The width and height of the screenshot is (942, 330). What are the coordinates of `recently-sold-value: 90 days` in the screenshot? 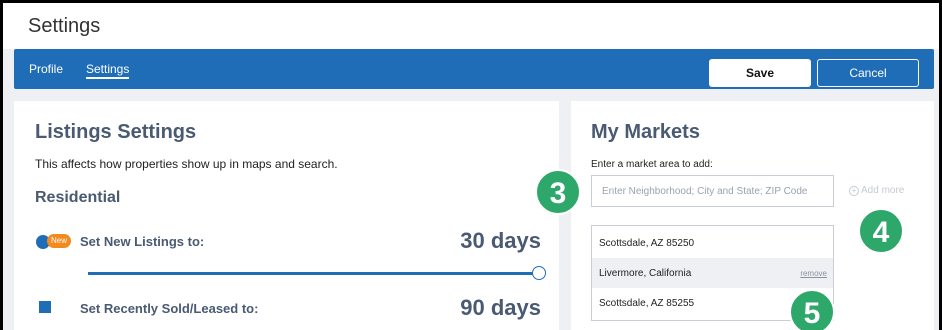 It's located at (500, 307).